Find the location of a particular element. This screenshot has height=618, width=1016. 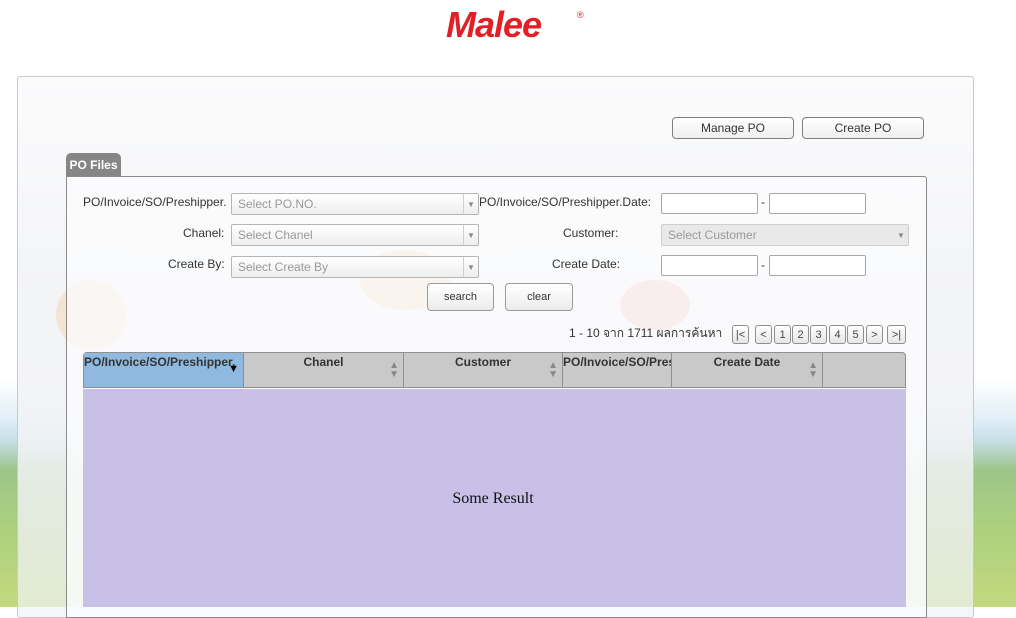

create-by-label: Create By: is located at coordinates (196, 264).